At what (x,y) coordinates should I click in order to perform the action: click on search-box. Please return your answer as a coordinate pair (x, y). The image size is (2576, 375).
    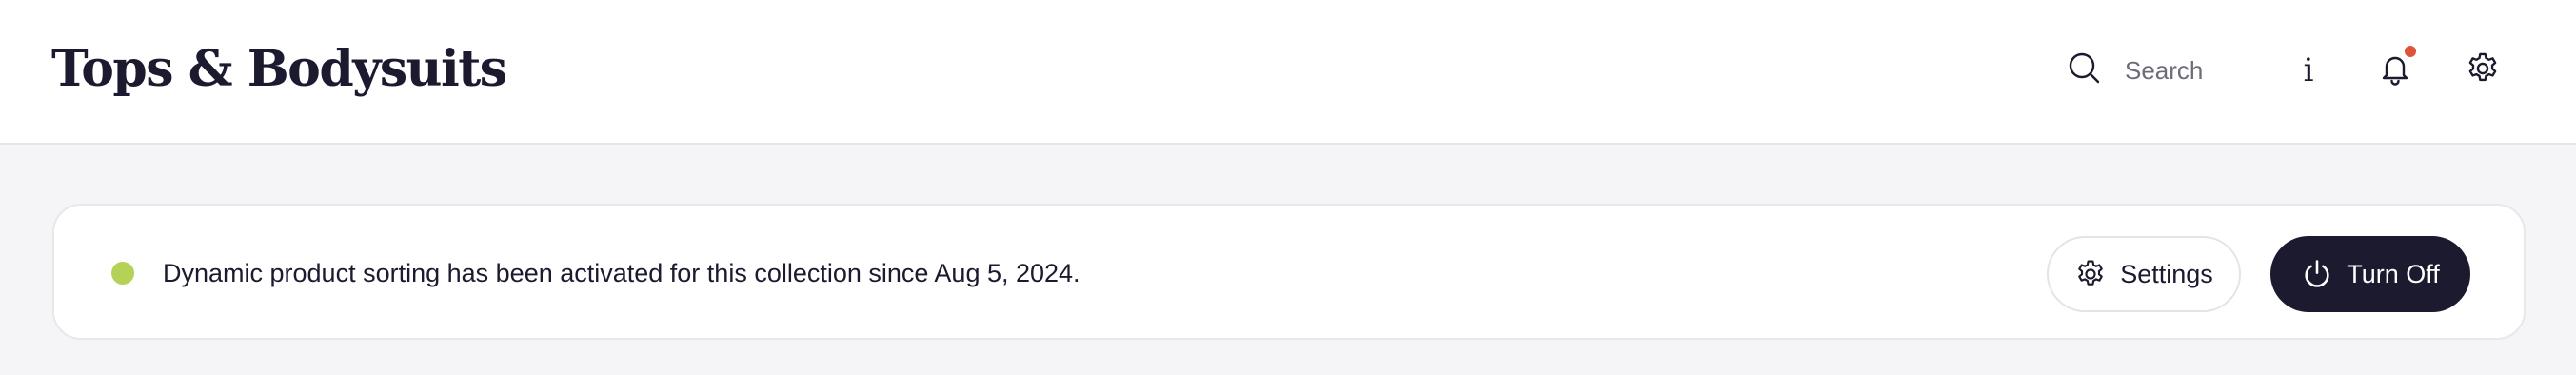
    Looking at the image, I should click on (2152, 70).